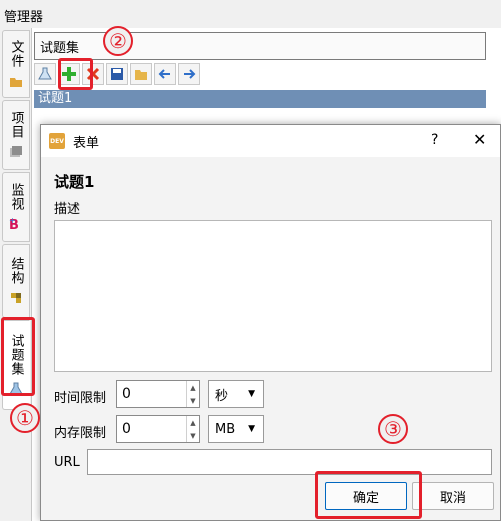  What do you see at coordinates (80, 398) in the screenshot?
I see `time-limit-label: 时间限制` at bounding box center [80, 398].